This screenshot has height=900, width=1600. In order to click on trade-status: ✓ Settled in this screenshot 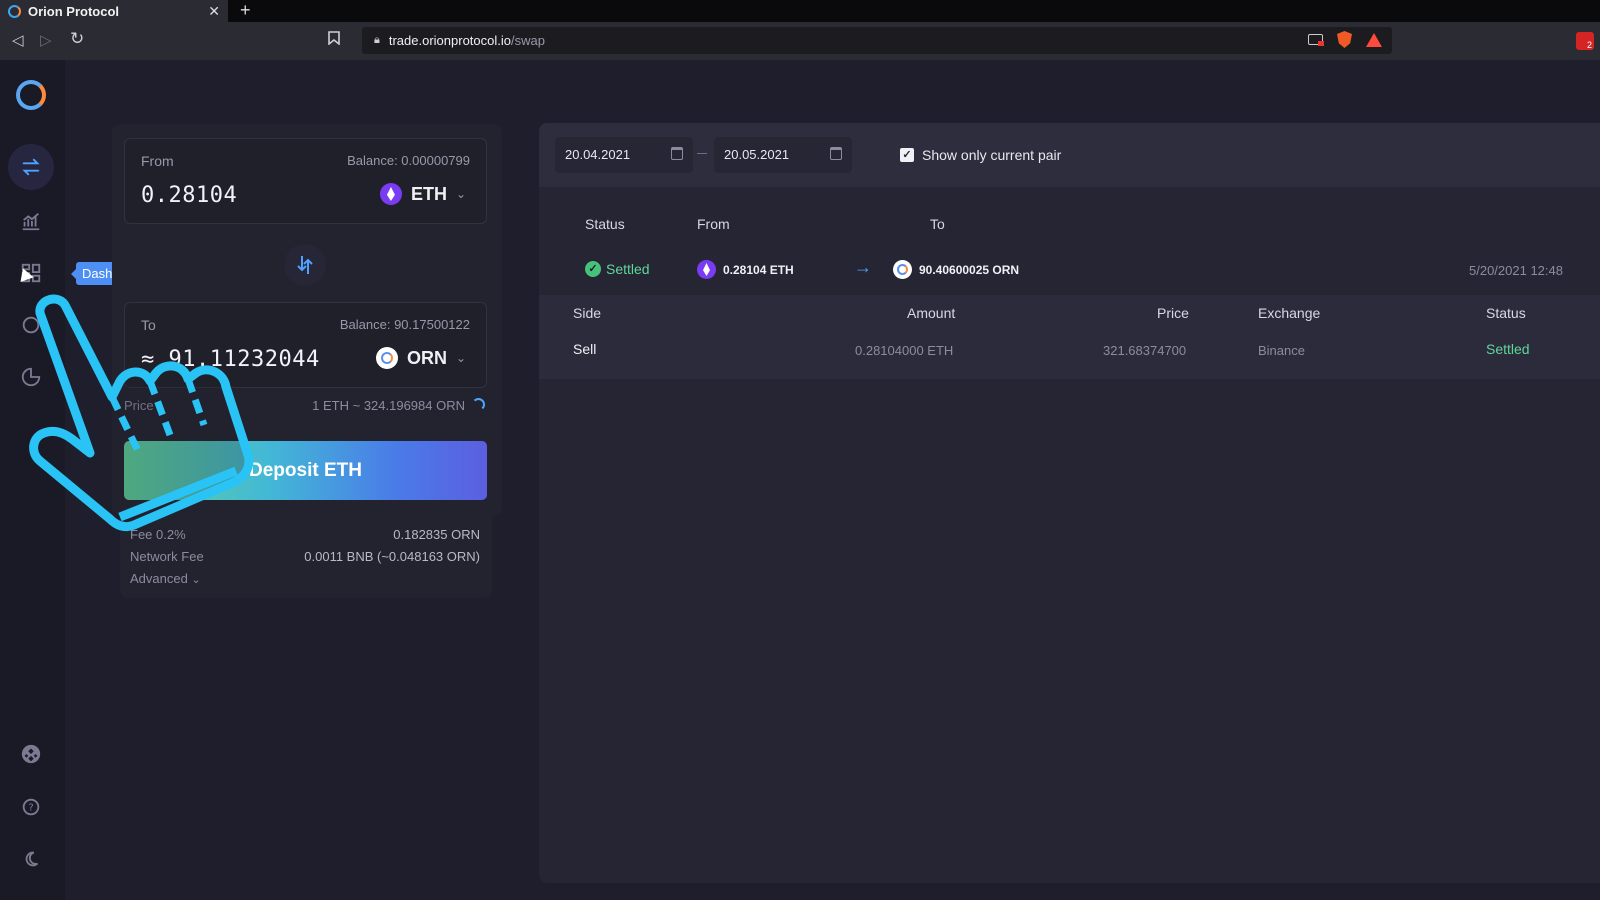, I will do `click(617, 269)`.